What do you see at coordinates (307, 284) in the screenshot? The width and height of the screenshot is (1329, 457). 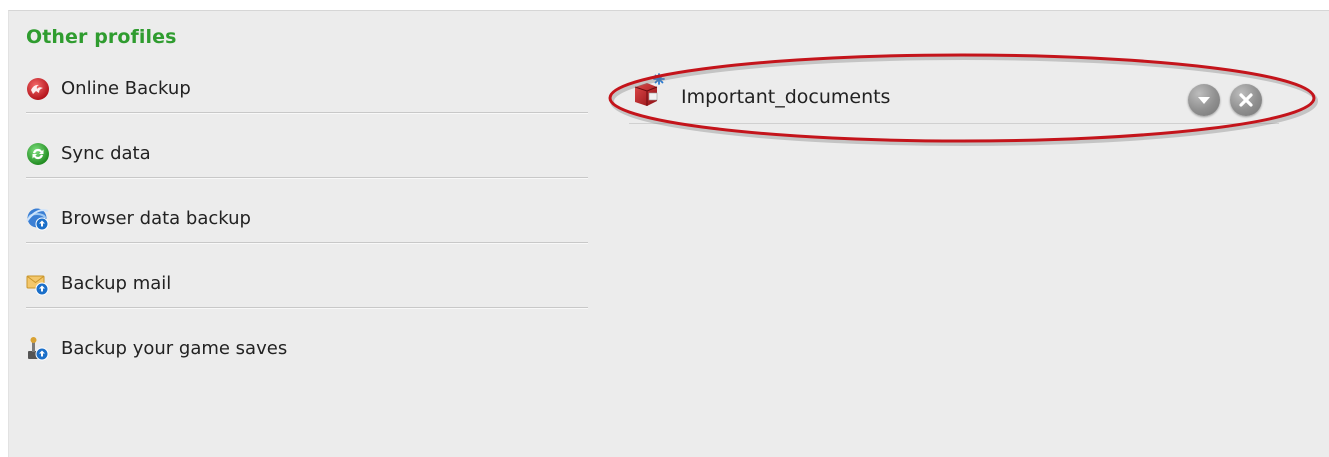 I see `profile-item-backup-mail: Backup mail` at bounding box center [307, 284].